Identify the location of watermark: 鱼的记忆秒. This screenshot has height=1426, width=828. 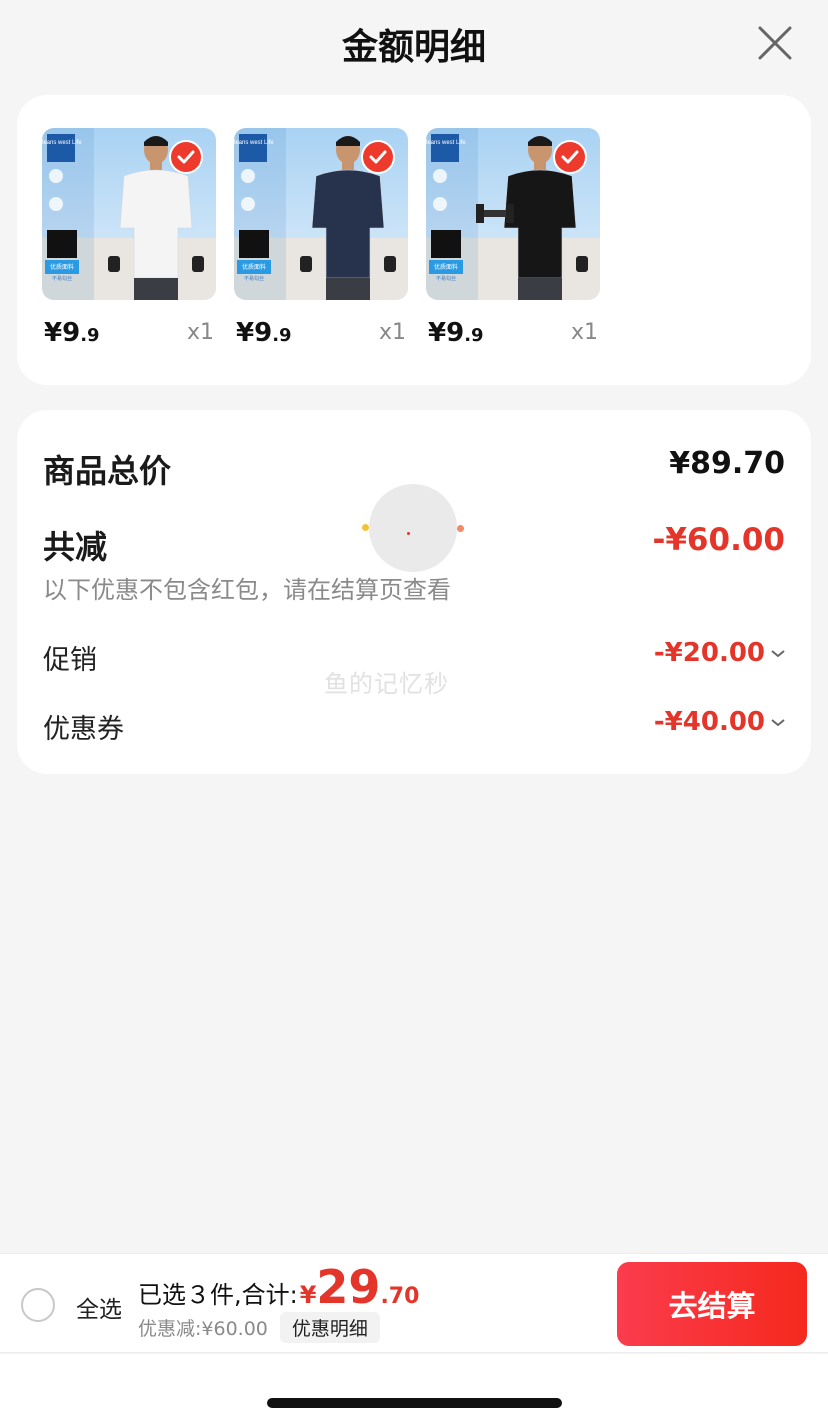
(386, 684).